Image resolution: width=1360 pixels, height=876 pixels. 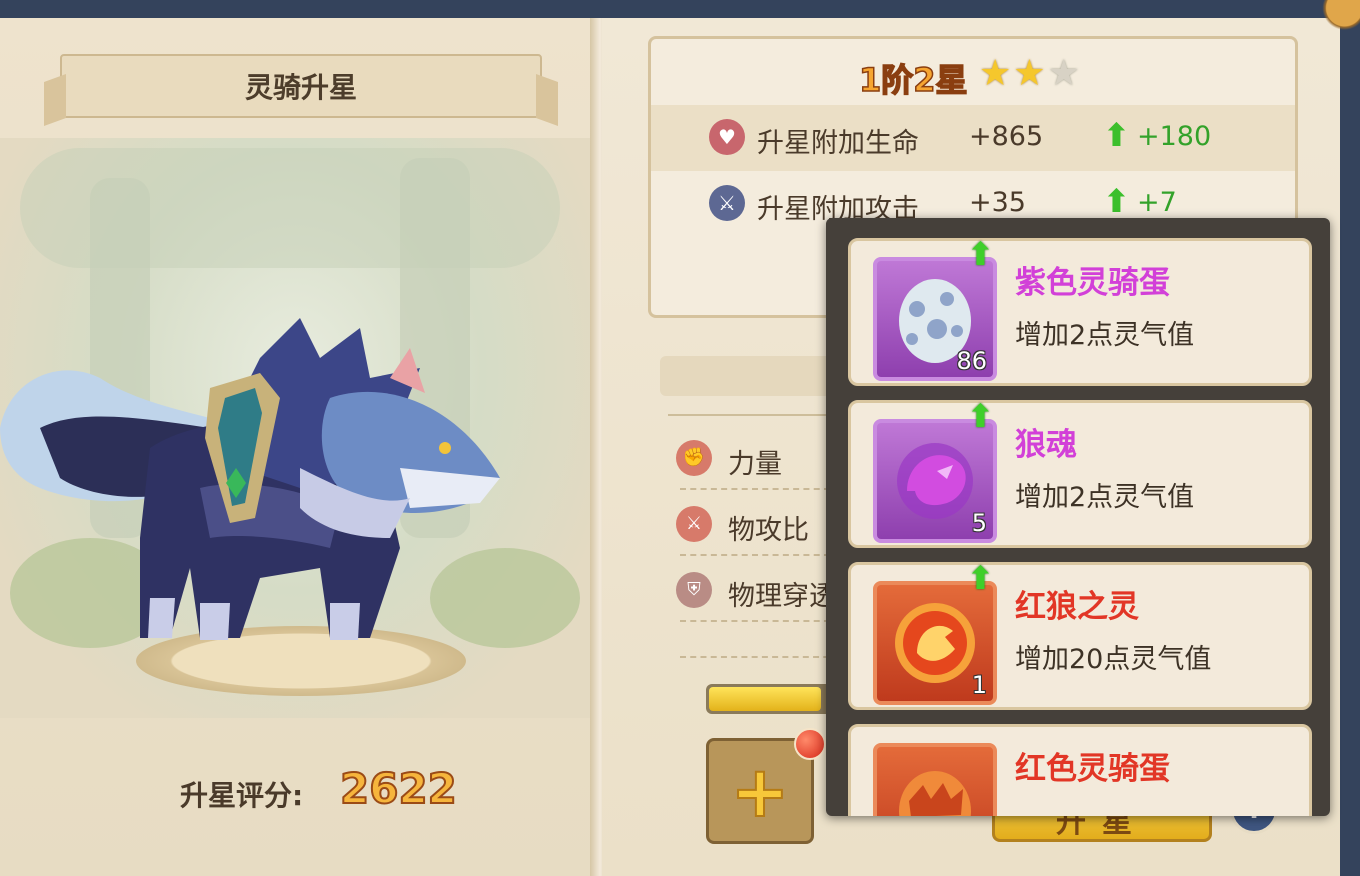 I want to click on title-ribbon: 灵骑升星, so click(x=301, y=86).